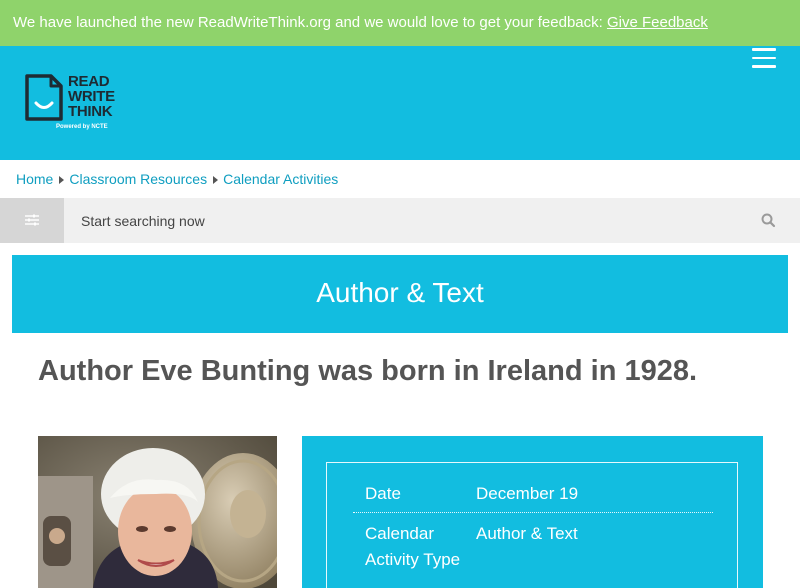 This screenshot has width=800, height=588. I want to click on readwritethink-logo: READ WRITE THINK Powered by NCTE, so click(78, 108).